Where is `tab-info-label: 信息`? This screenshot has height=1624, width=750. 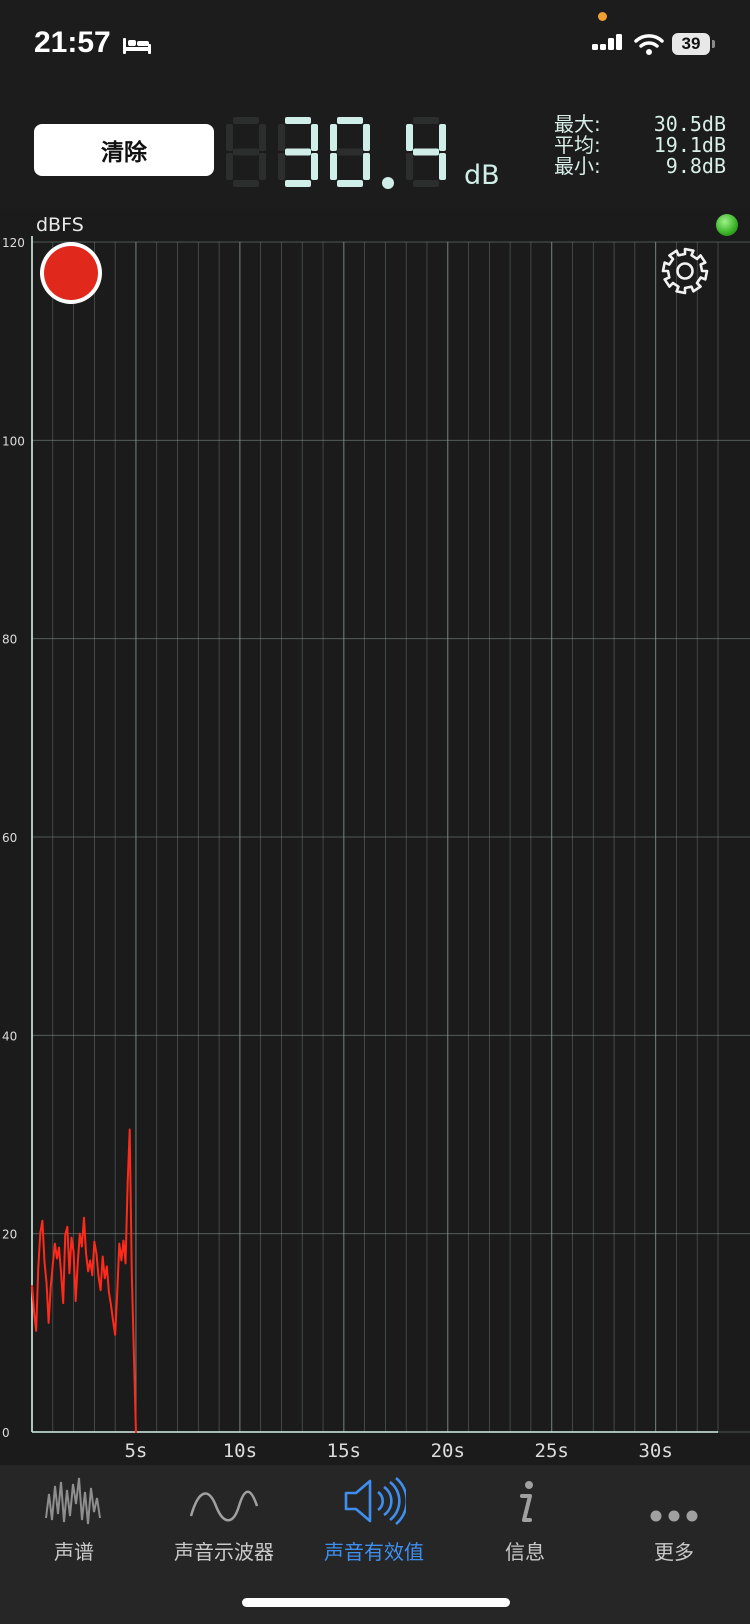
tab-info-label: 信息 is located at coordinates (525, 1552).